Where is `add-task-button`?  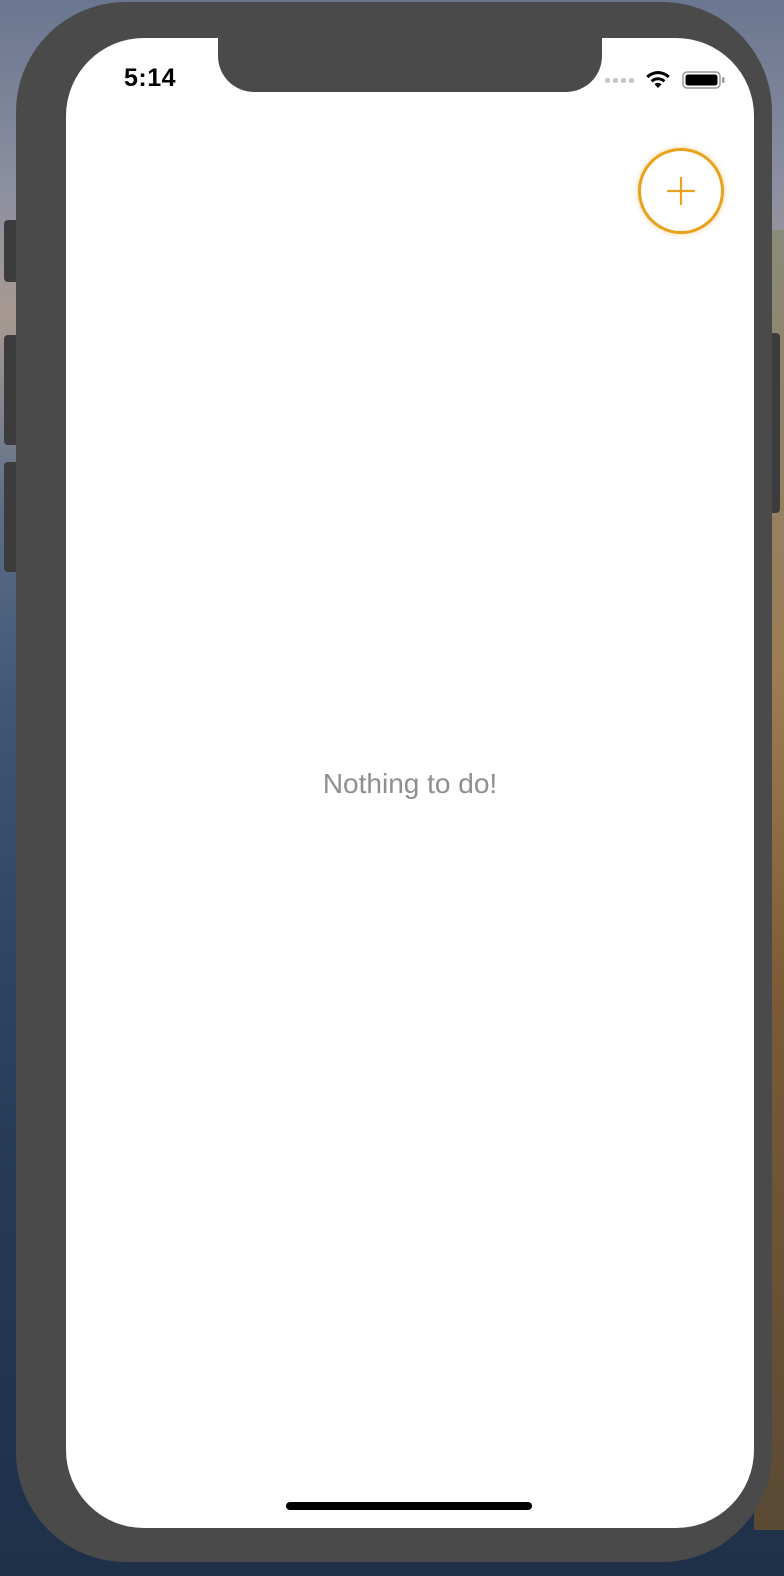 add-task-button is located at coordinates (681, 191).